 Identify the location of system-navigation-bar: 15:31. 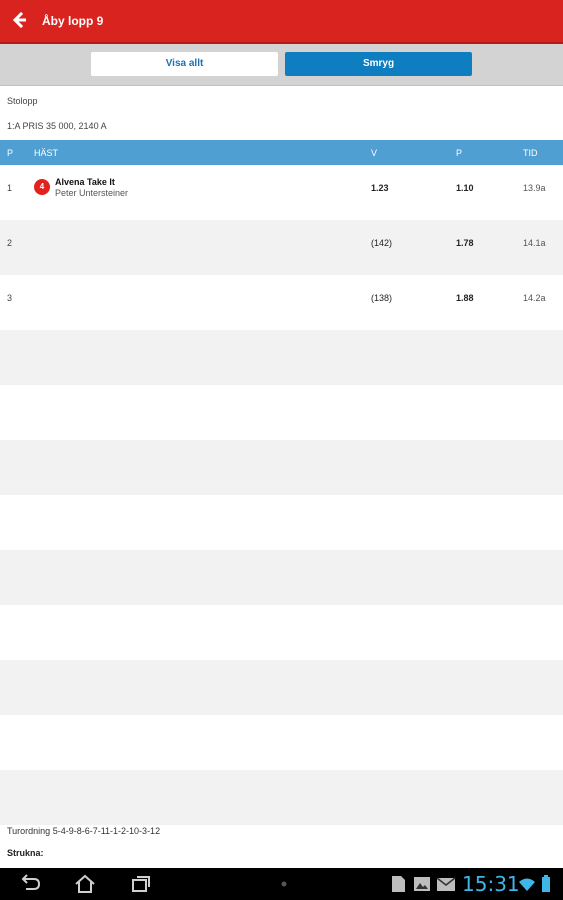
(281, 884).